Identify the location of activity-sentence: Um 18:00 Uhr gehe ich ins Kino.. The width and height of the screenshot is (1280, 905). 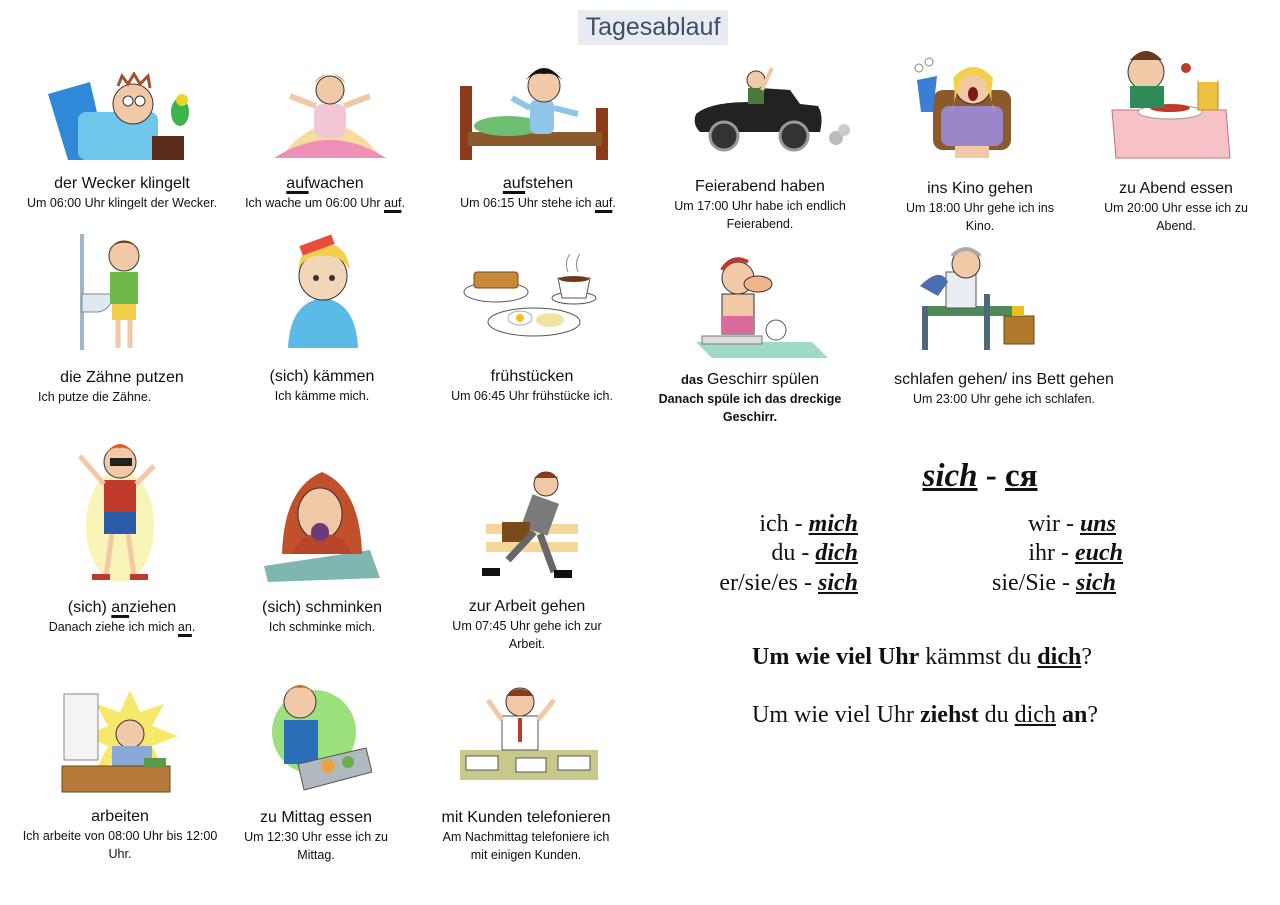
(980, 217).